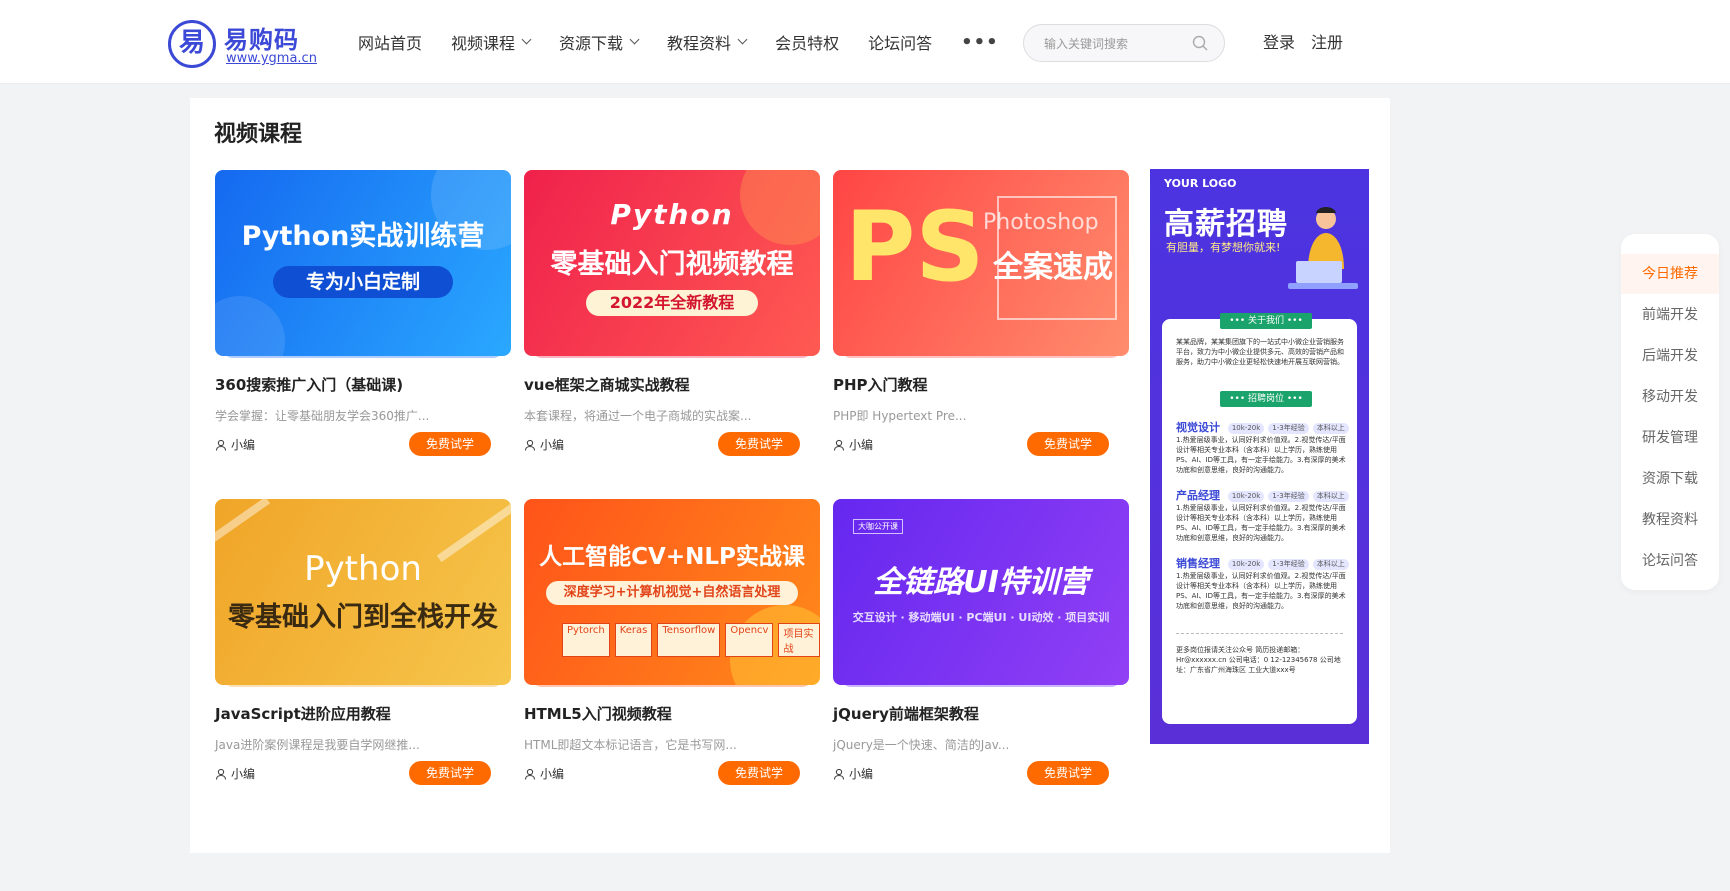 The image size is (1730, 891). Describe the element at coordinates (672, 214) in the screenshot. I see `thumb-headline: Python` at that location.